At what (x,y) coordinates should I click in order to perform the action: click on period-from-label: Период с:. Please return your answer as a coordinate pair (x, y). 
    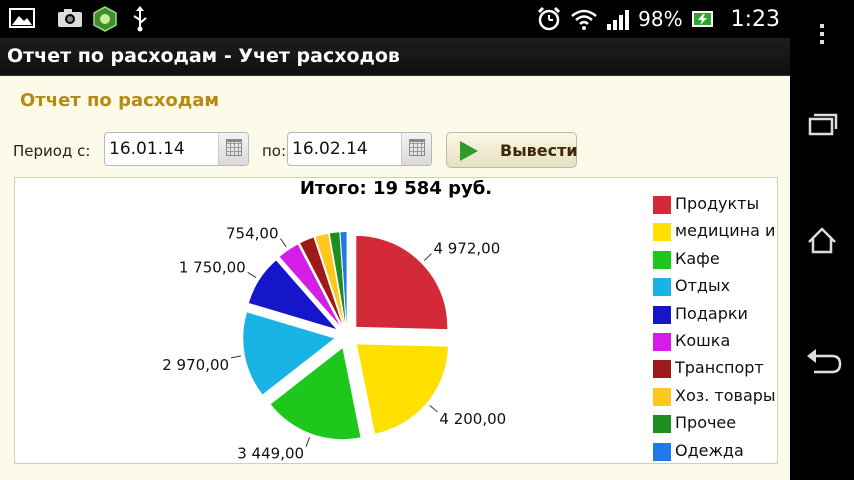
    Looking at the image, I should click on (52, 151).